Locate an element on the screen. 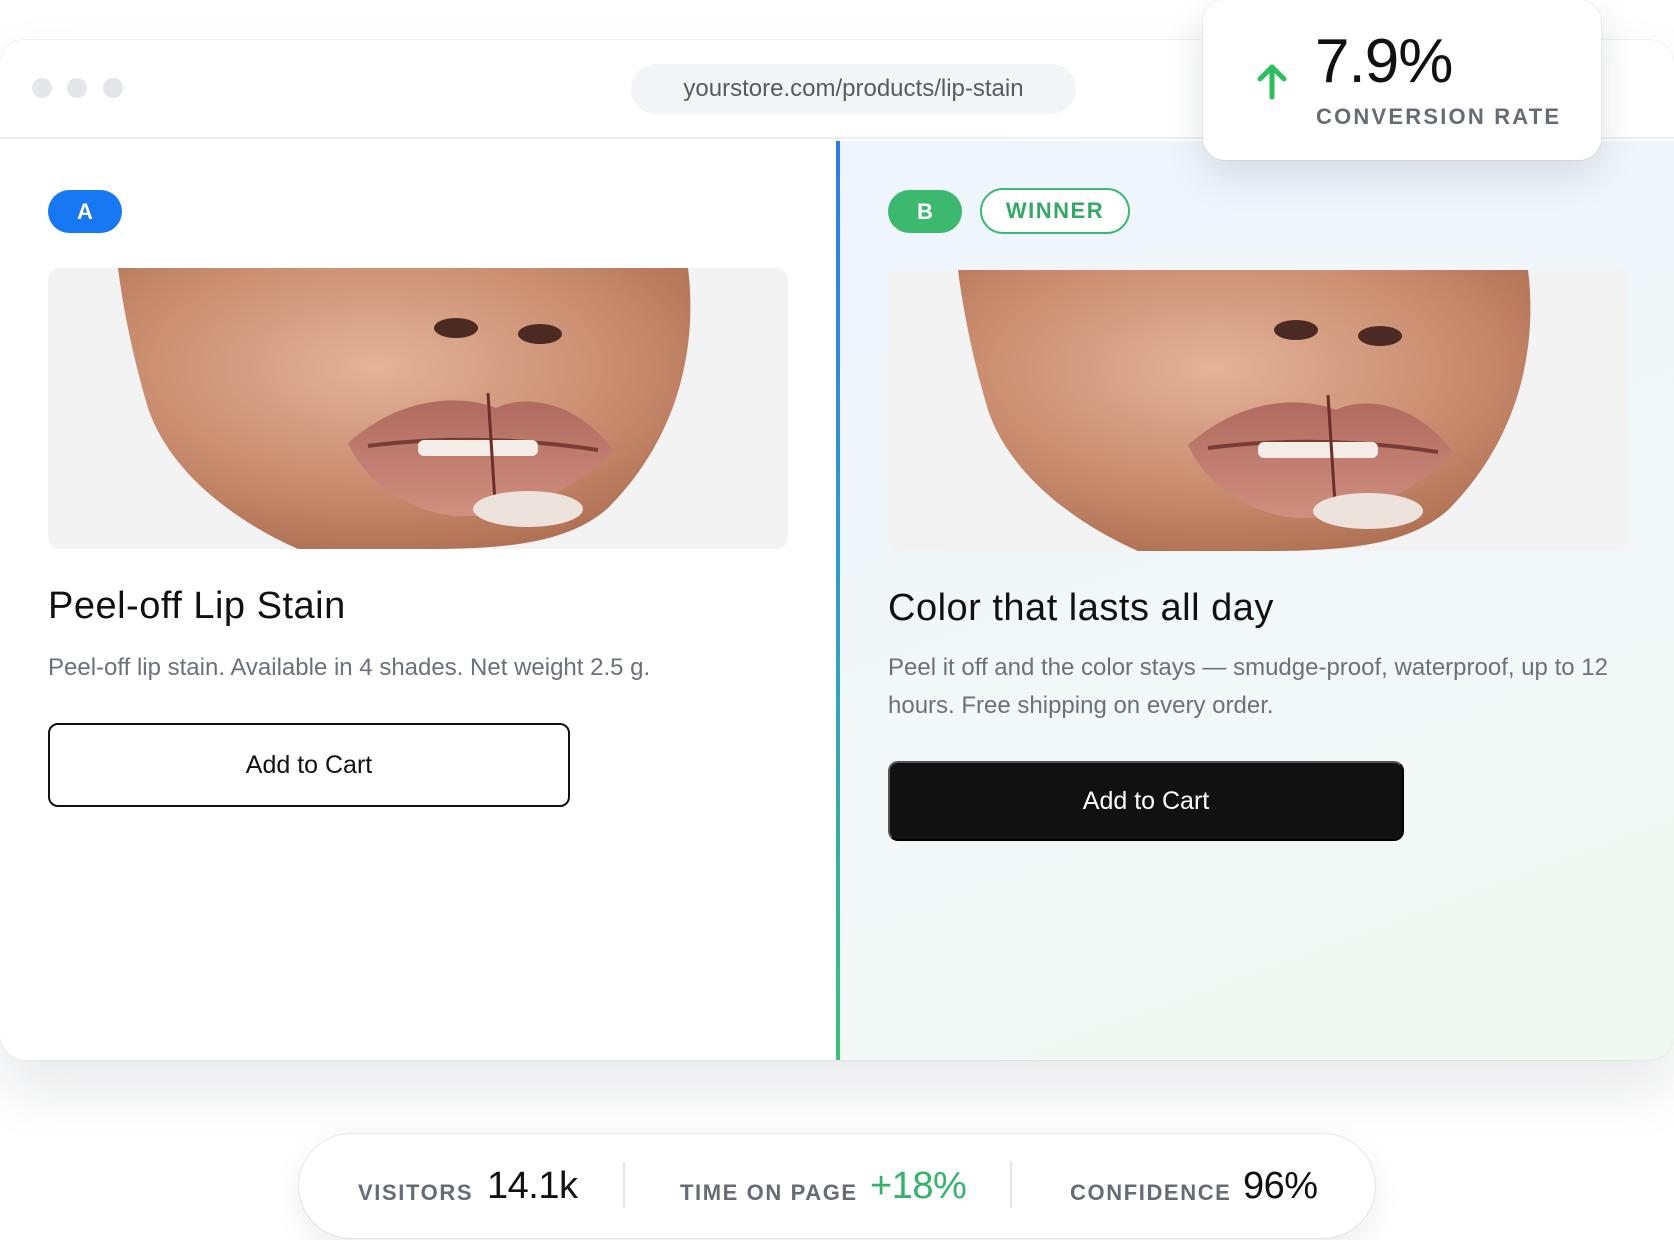 Image resolution: width=1674 pixels, height=1240 pixels. window-close-dot is located at coordinates (42, 88).